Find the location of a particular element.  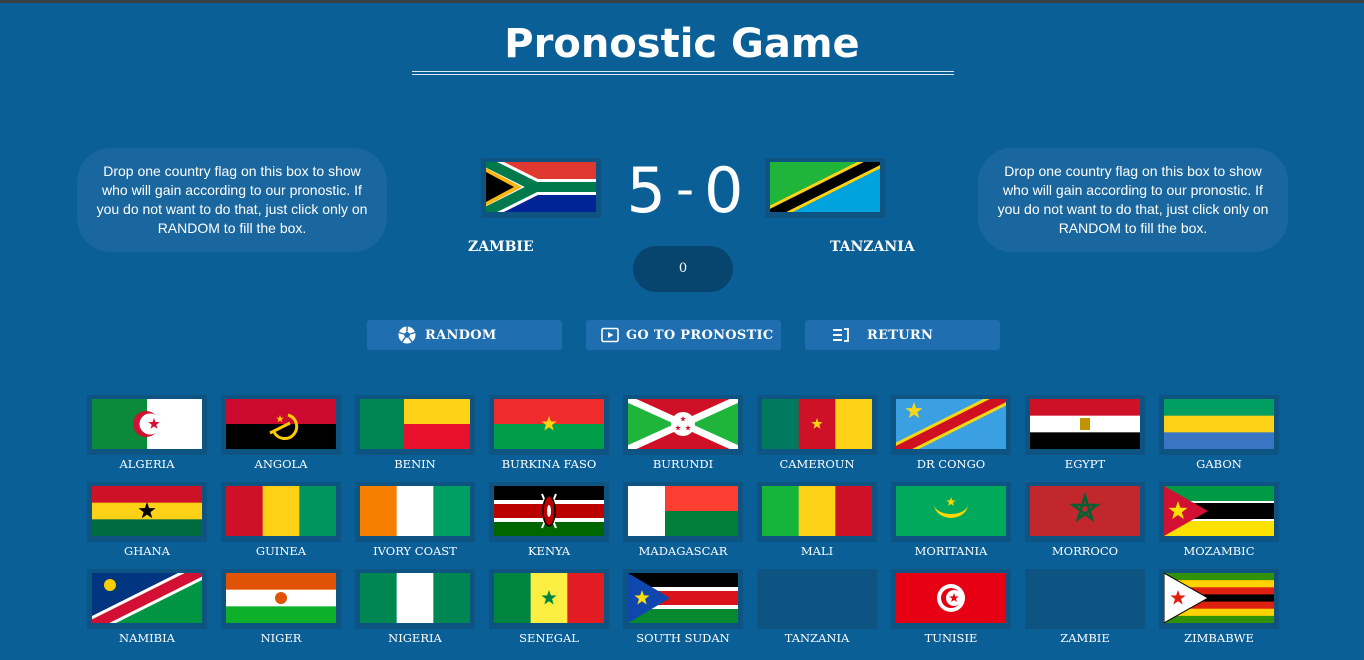

mozambique-flag-image is located at coordinates (1219, 511).